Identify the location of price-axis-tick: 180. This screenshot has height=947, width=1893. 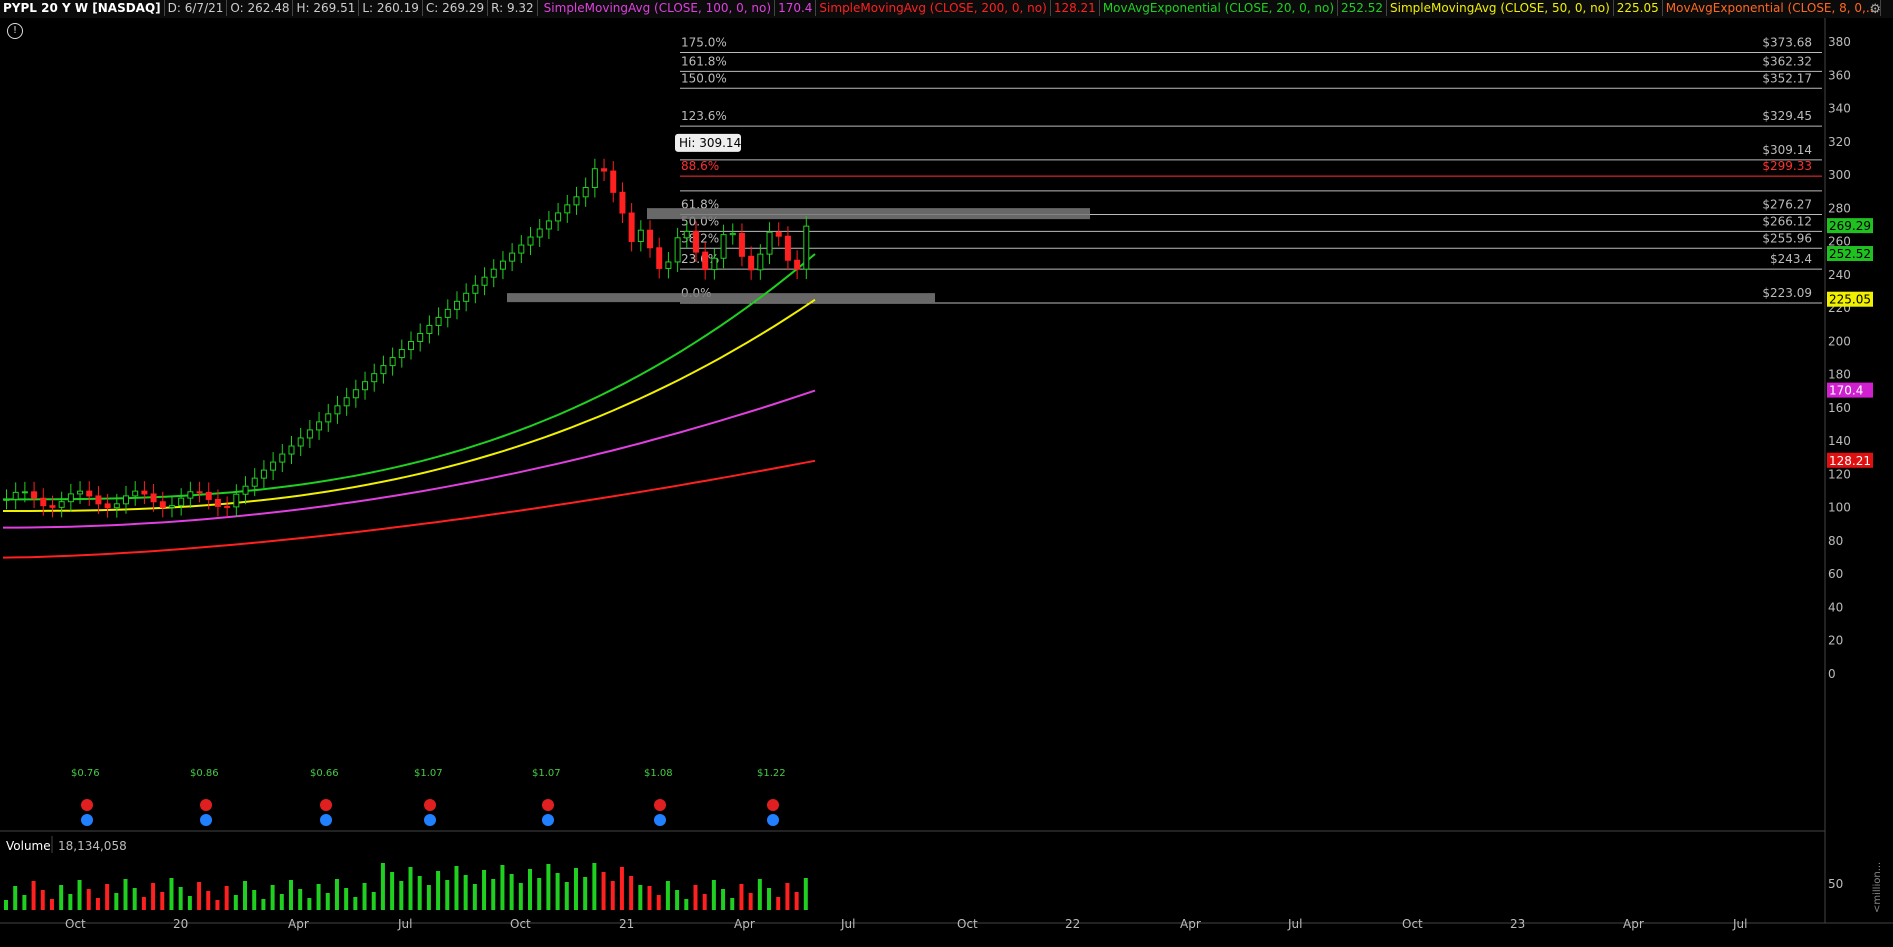
(1839, 375).